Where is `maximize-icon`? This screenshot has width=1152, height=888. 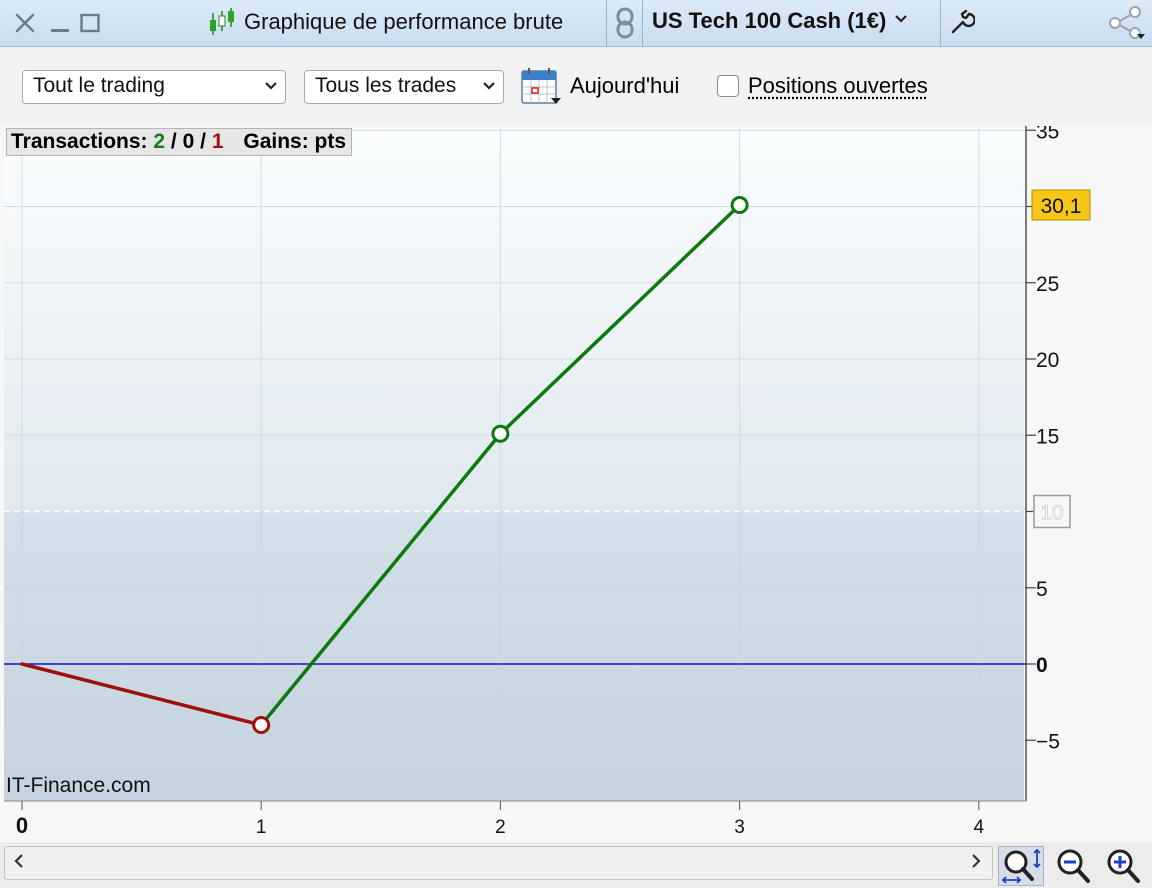
maximize-icon is located at coordinates (90, 23).